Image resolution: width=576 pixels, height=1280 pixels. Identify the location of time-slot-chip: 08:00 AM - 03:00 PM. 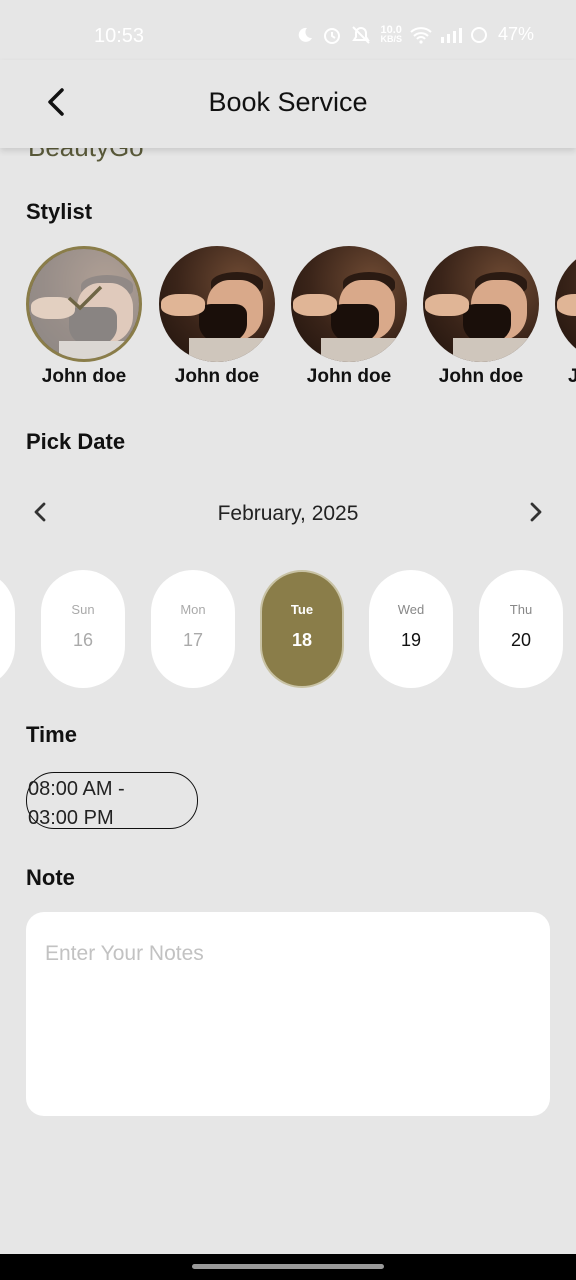
(112, 800).